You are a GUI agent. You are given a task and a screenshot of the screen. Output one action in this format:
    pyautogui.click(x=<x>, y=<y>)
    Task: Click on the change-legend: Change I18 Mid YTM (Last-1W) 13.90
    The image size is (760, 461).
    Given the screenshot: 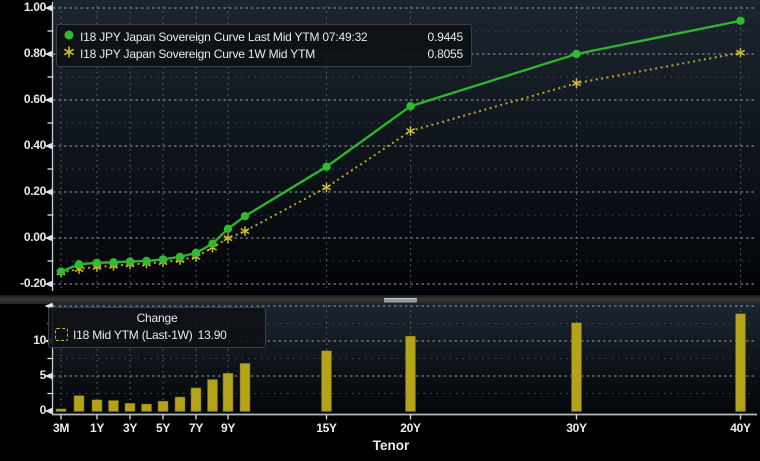 What is the action you would take?
    pyautogui.click(x=157, y=327)
    